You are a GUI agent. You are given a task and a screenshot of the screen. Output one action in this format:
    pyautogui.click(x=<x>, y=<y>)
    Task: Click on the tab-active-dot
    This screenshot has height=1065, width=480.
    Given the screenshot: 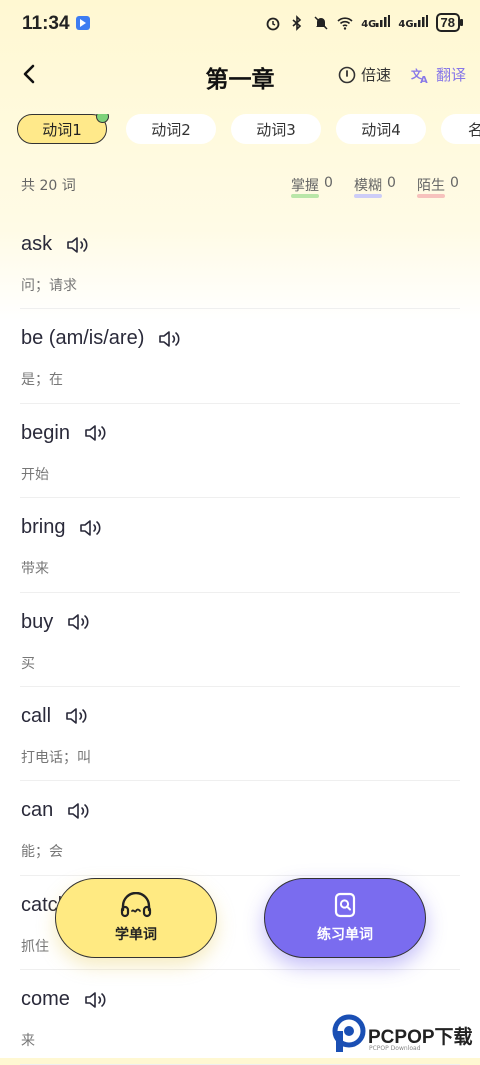 What is the action you would take?
    pyautogui.click(x=102, y=118)
    